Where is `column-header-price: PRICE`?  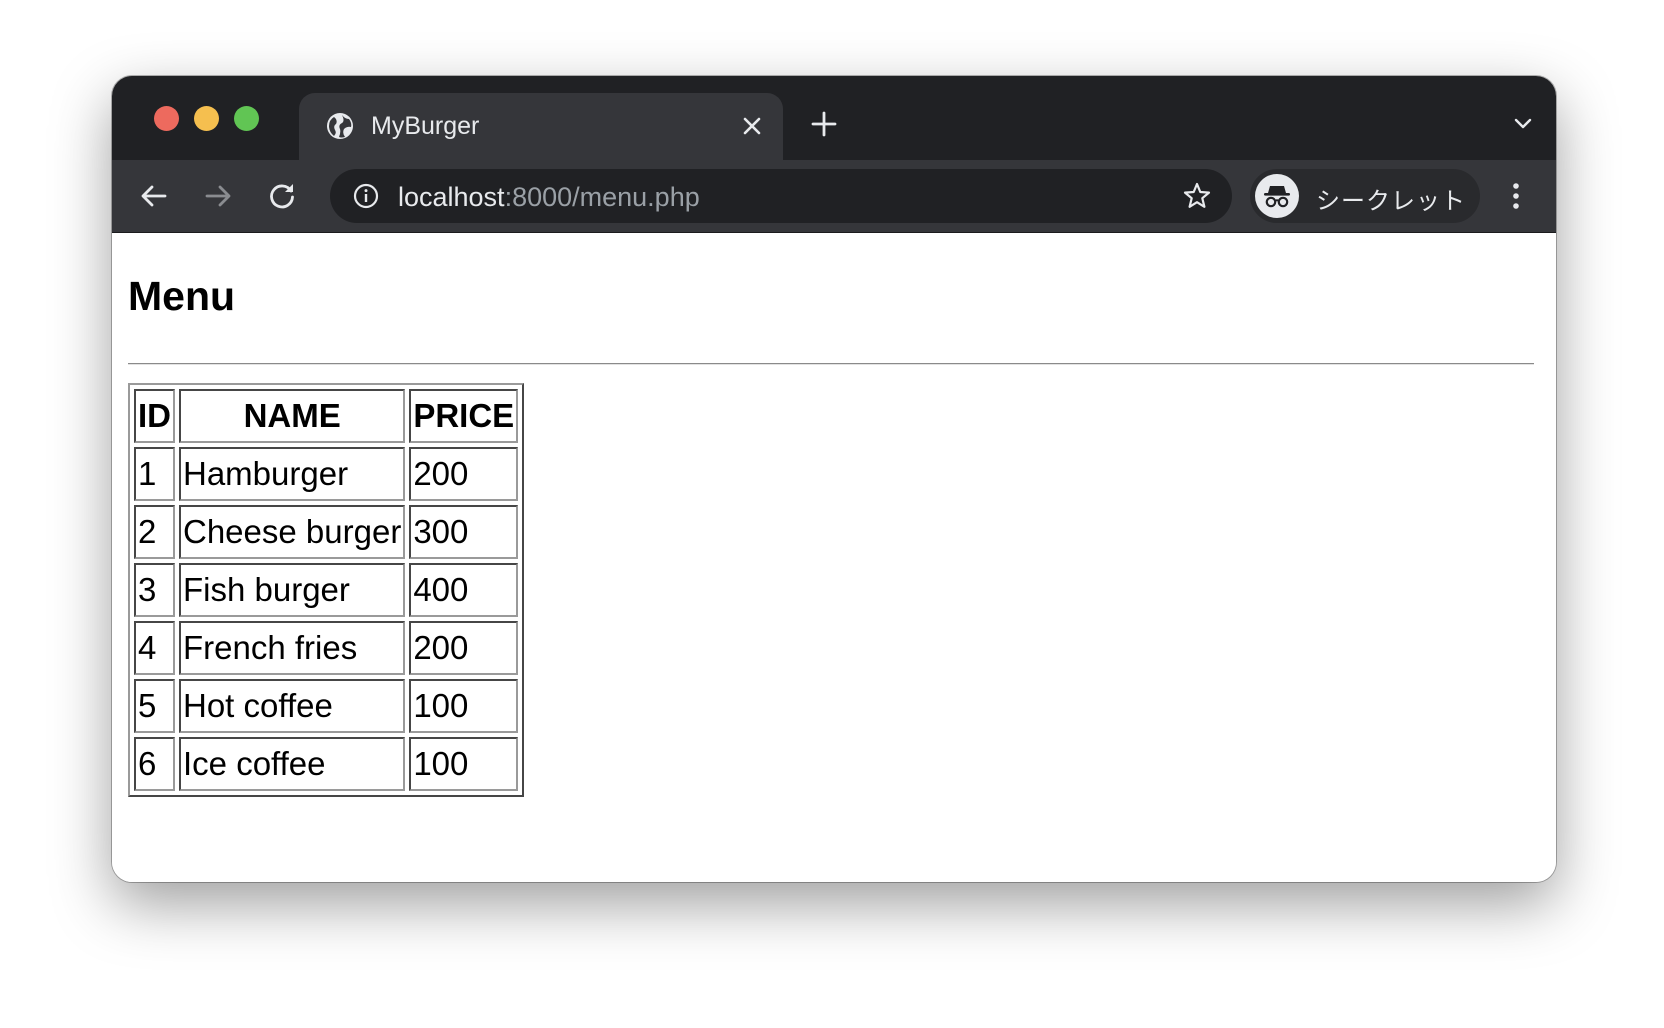
column-header-price: PRICE is located at coordinates (464, 416).